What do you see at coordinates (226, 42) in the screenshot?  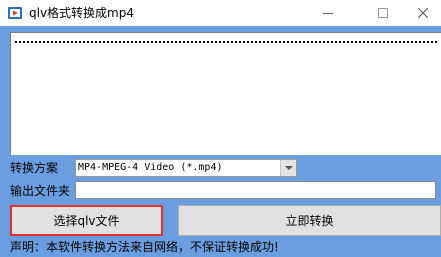 I see `selection-focus-line` at bounding box center [226, 42].